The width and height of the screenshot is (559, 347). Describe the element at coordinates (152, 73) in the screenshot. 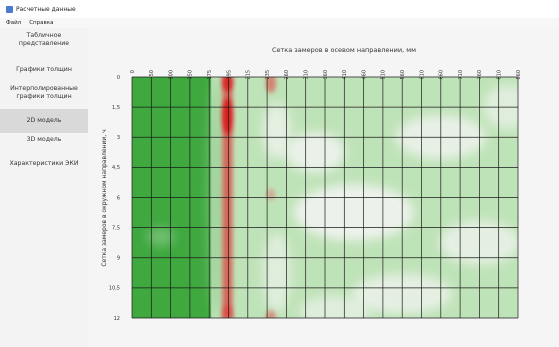

I see `x-tick-label: 50` at that location.